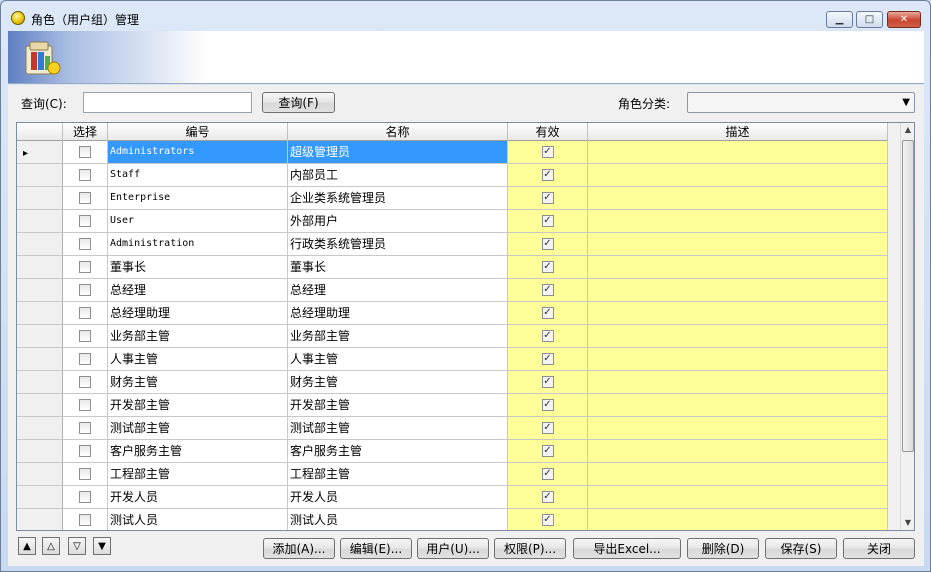 The height and width of the screenshot is (572, 931). I want to click on table-row: 业务部主管 业务部主管 ✓, so click(459, 336).